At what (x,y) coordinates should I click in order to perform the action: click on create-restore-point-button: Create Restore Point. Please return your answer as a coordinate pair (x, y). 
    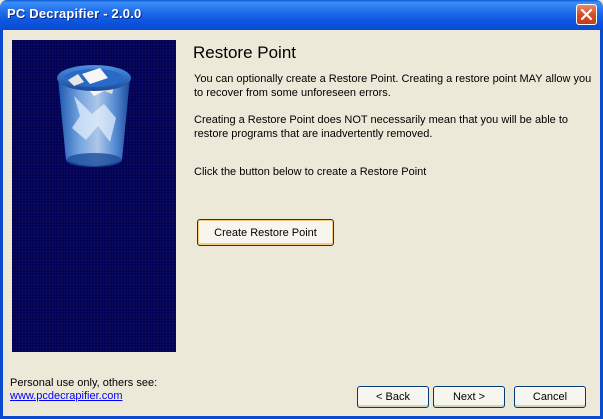
    Looking at the image, I should click on (265, 232).